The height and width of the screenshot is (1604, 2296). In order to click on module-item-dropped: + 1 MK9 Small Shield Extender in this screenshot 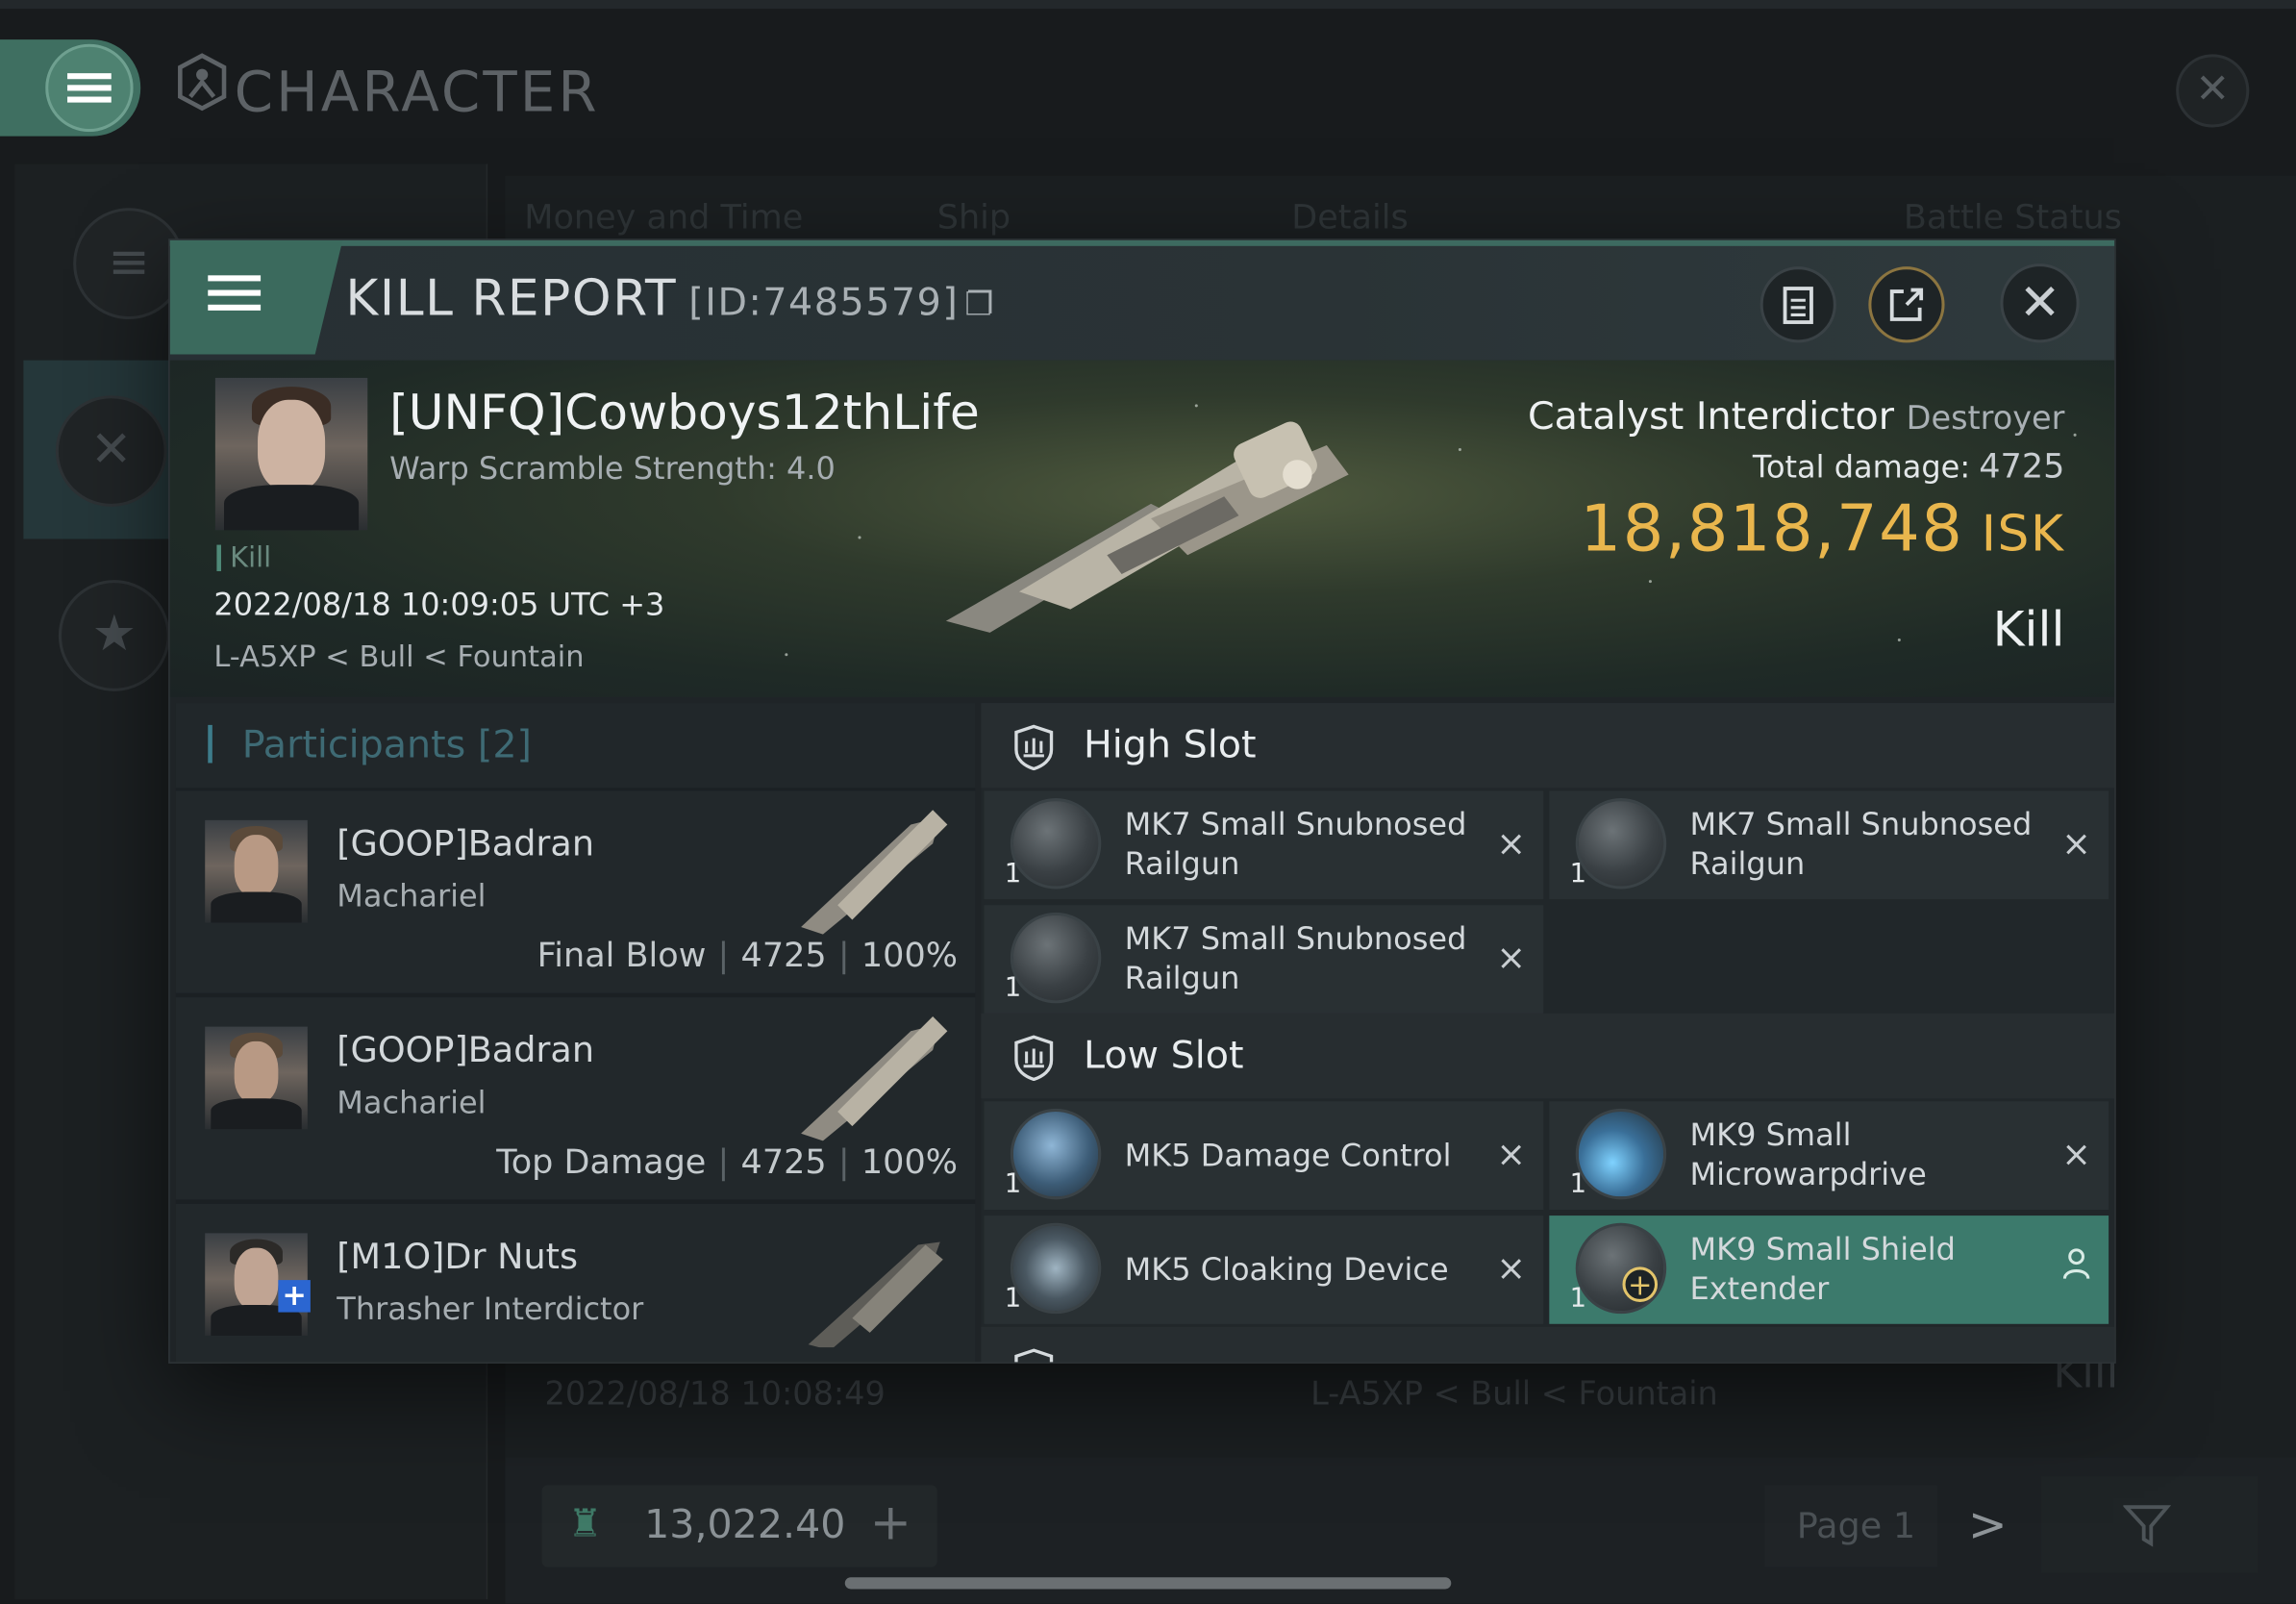, I will do `click(1829, 1270)`.